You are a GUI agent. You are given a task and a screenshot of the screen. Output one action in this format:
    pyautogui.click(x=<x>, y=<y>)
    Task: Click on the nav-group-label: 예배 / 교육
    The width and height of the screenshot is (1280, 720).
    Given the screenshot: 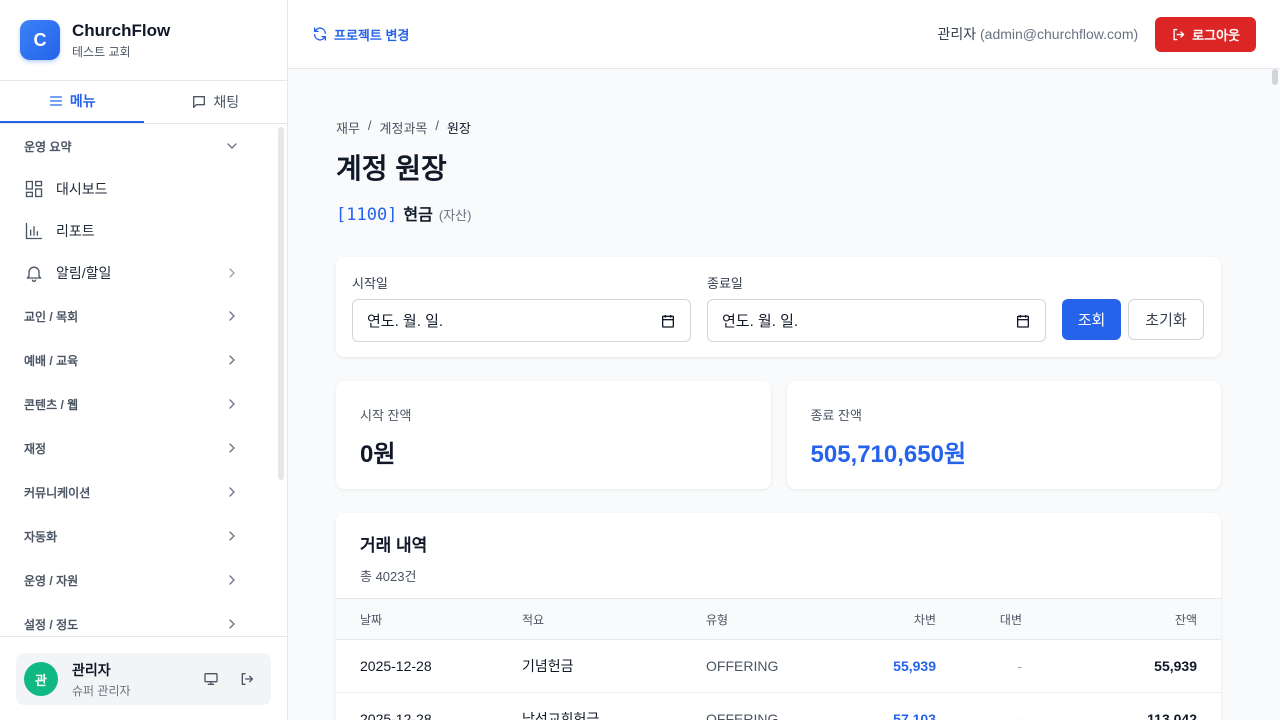 What is the action you would take?
    pyautogui.click(x=51, y=360)
    